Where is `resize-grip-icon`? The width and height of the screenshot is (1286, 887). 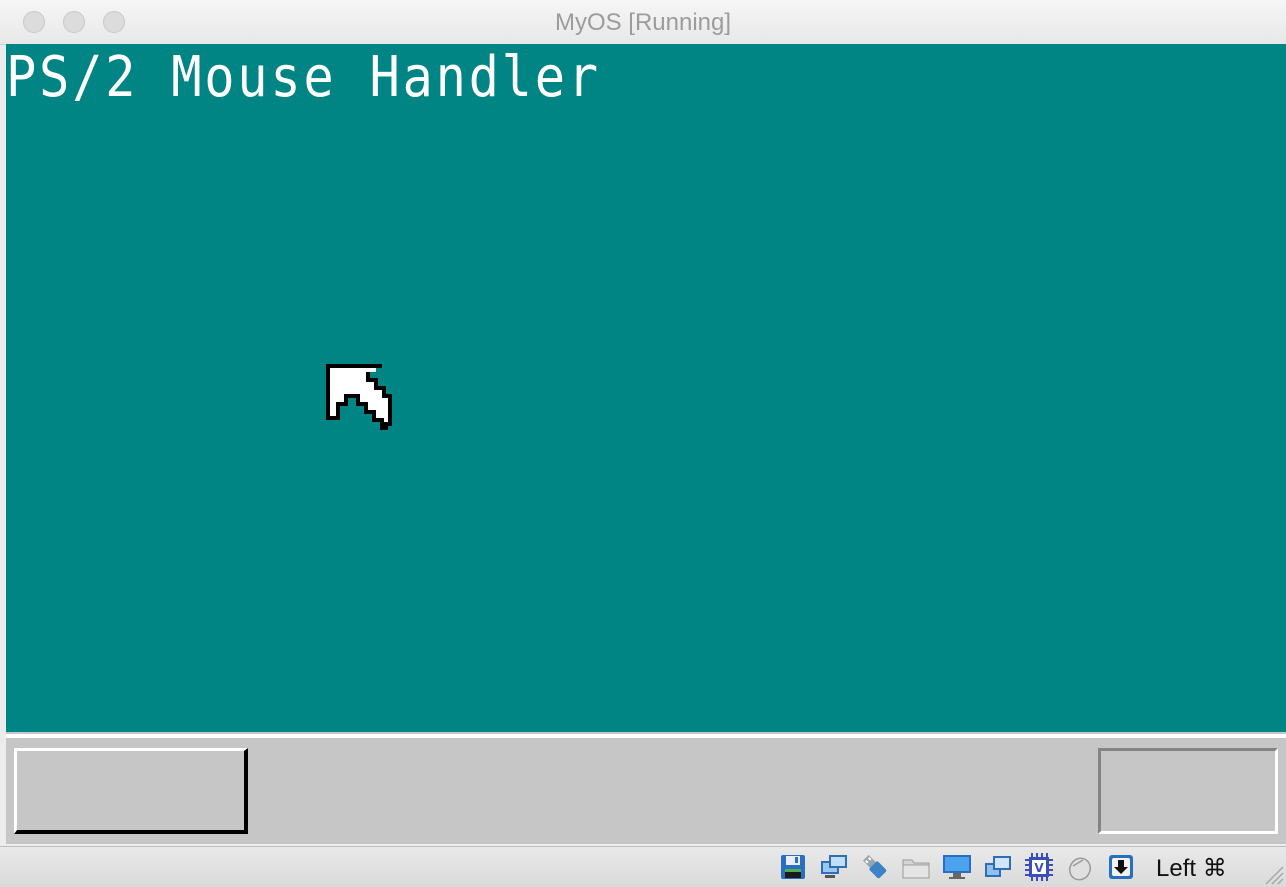
resize-grip-icon is located at coordinates (1273, 874).